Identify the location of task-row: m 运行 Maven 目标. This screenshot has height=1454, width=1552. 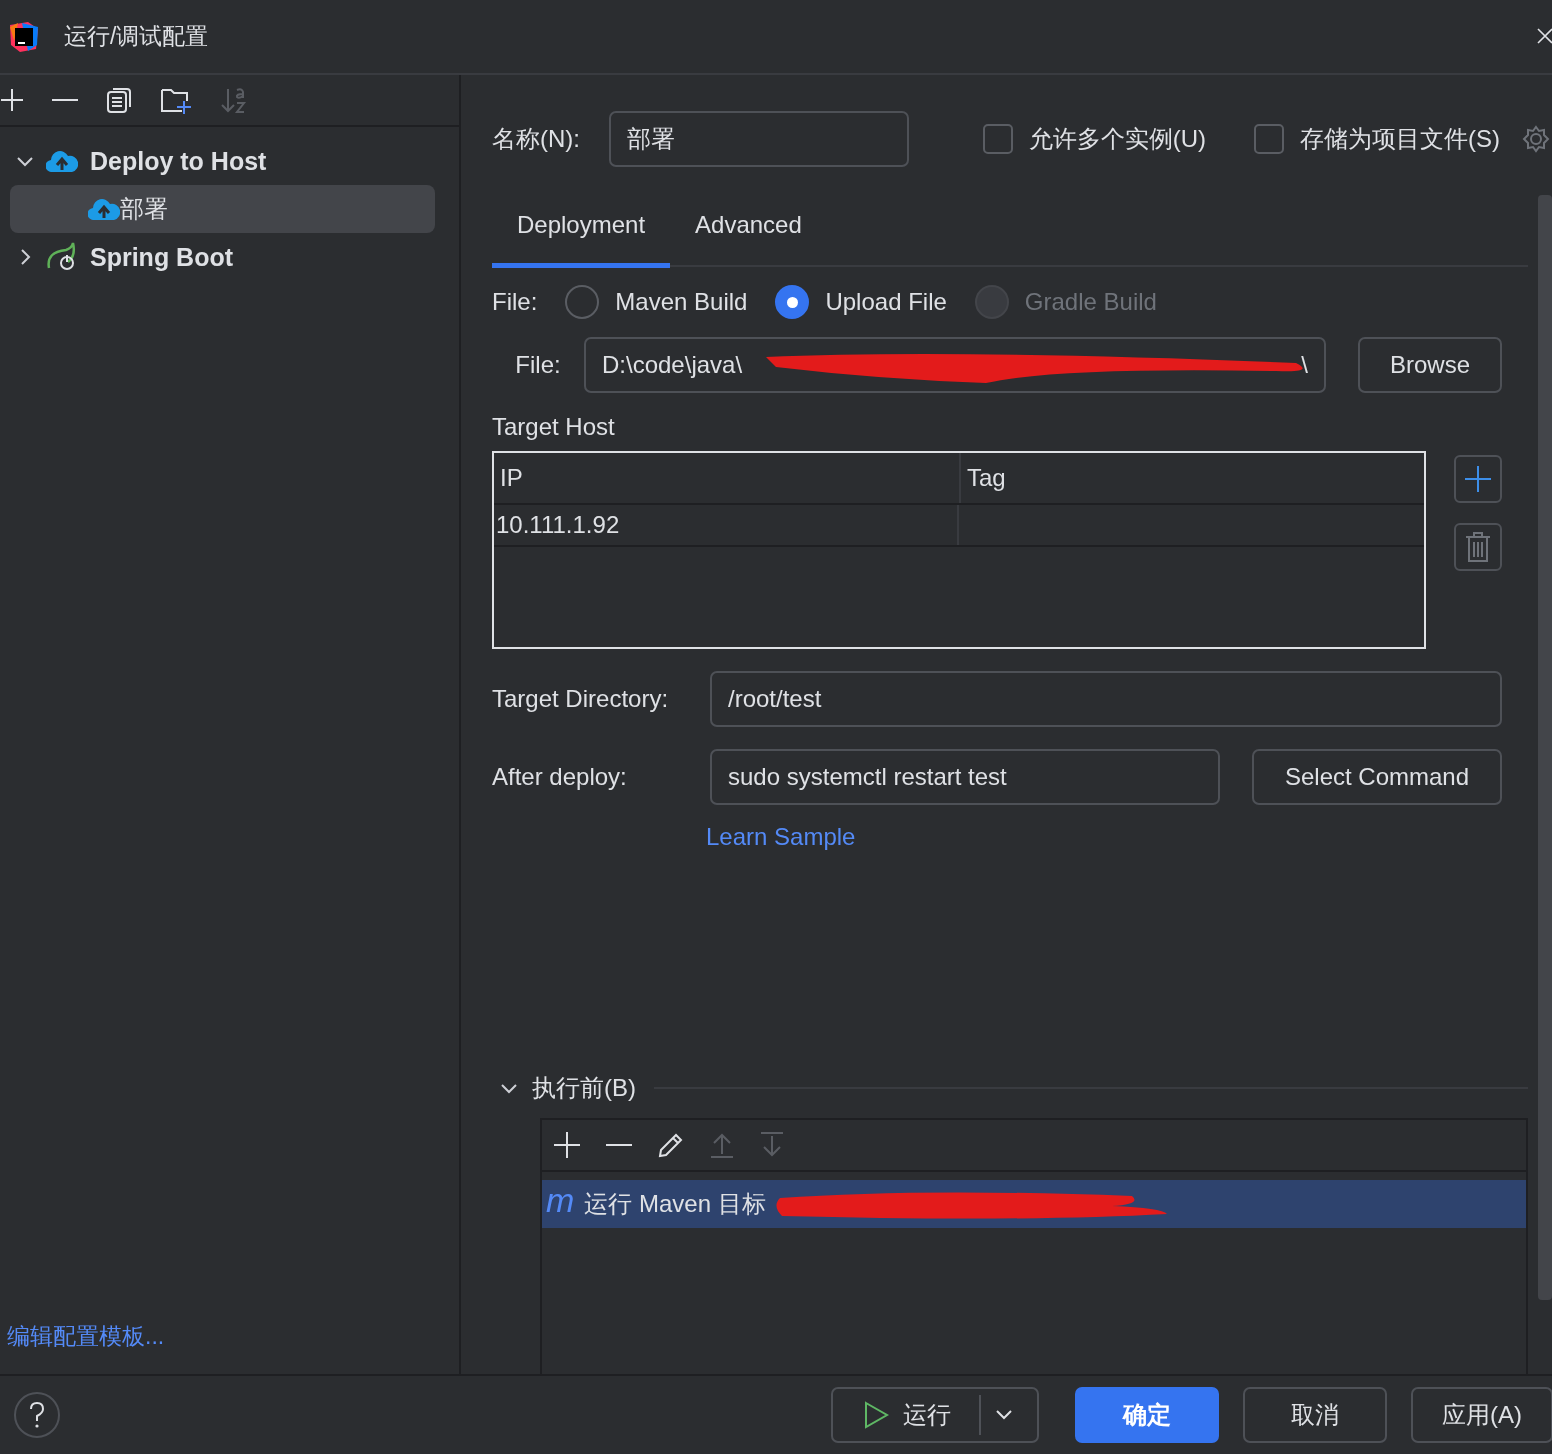
(1034, 1204).